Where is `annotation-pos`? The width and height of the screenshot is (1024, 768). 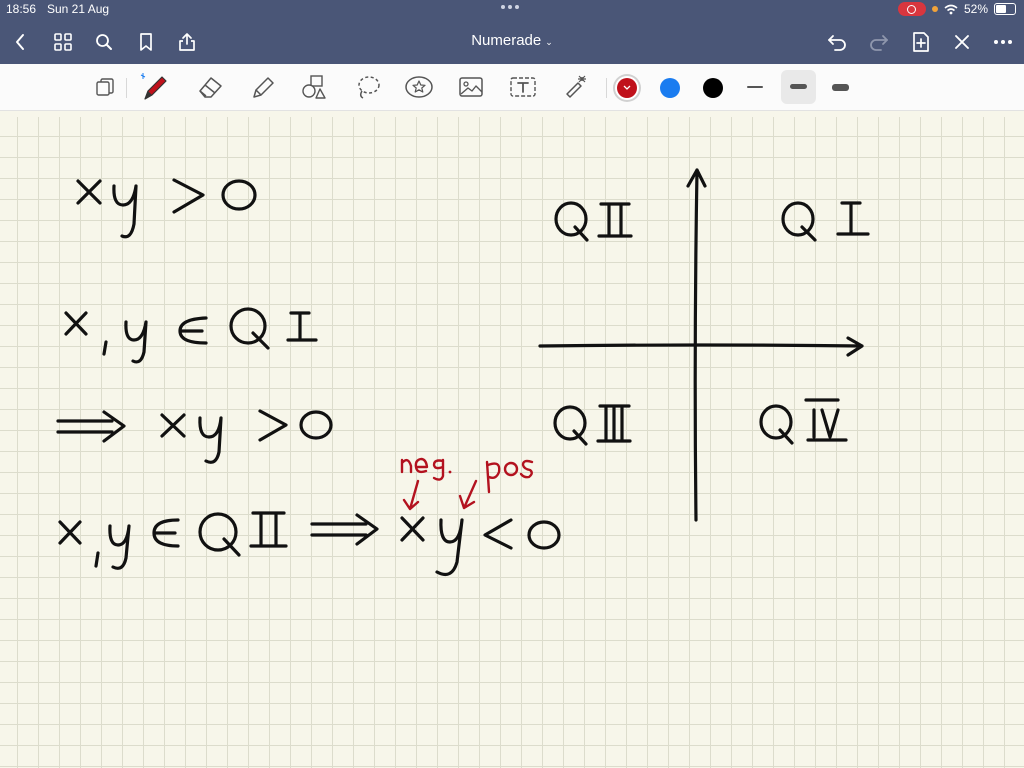
annotation-pos is located at coordinates (496, 484).